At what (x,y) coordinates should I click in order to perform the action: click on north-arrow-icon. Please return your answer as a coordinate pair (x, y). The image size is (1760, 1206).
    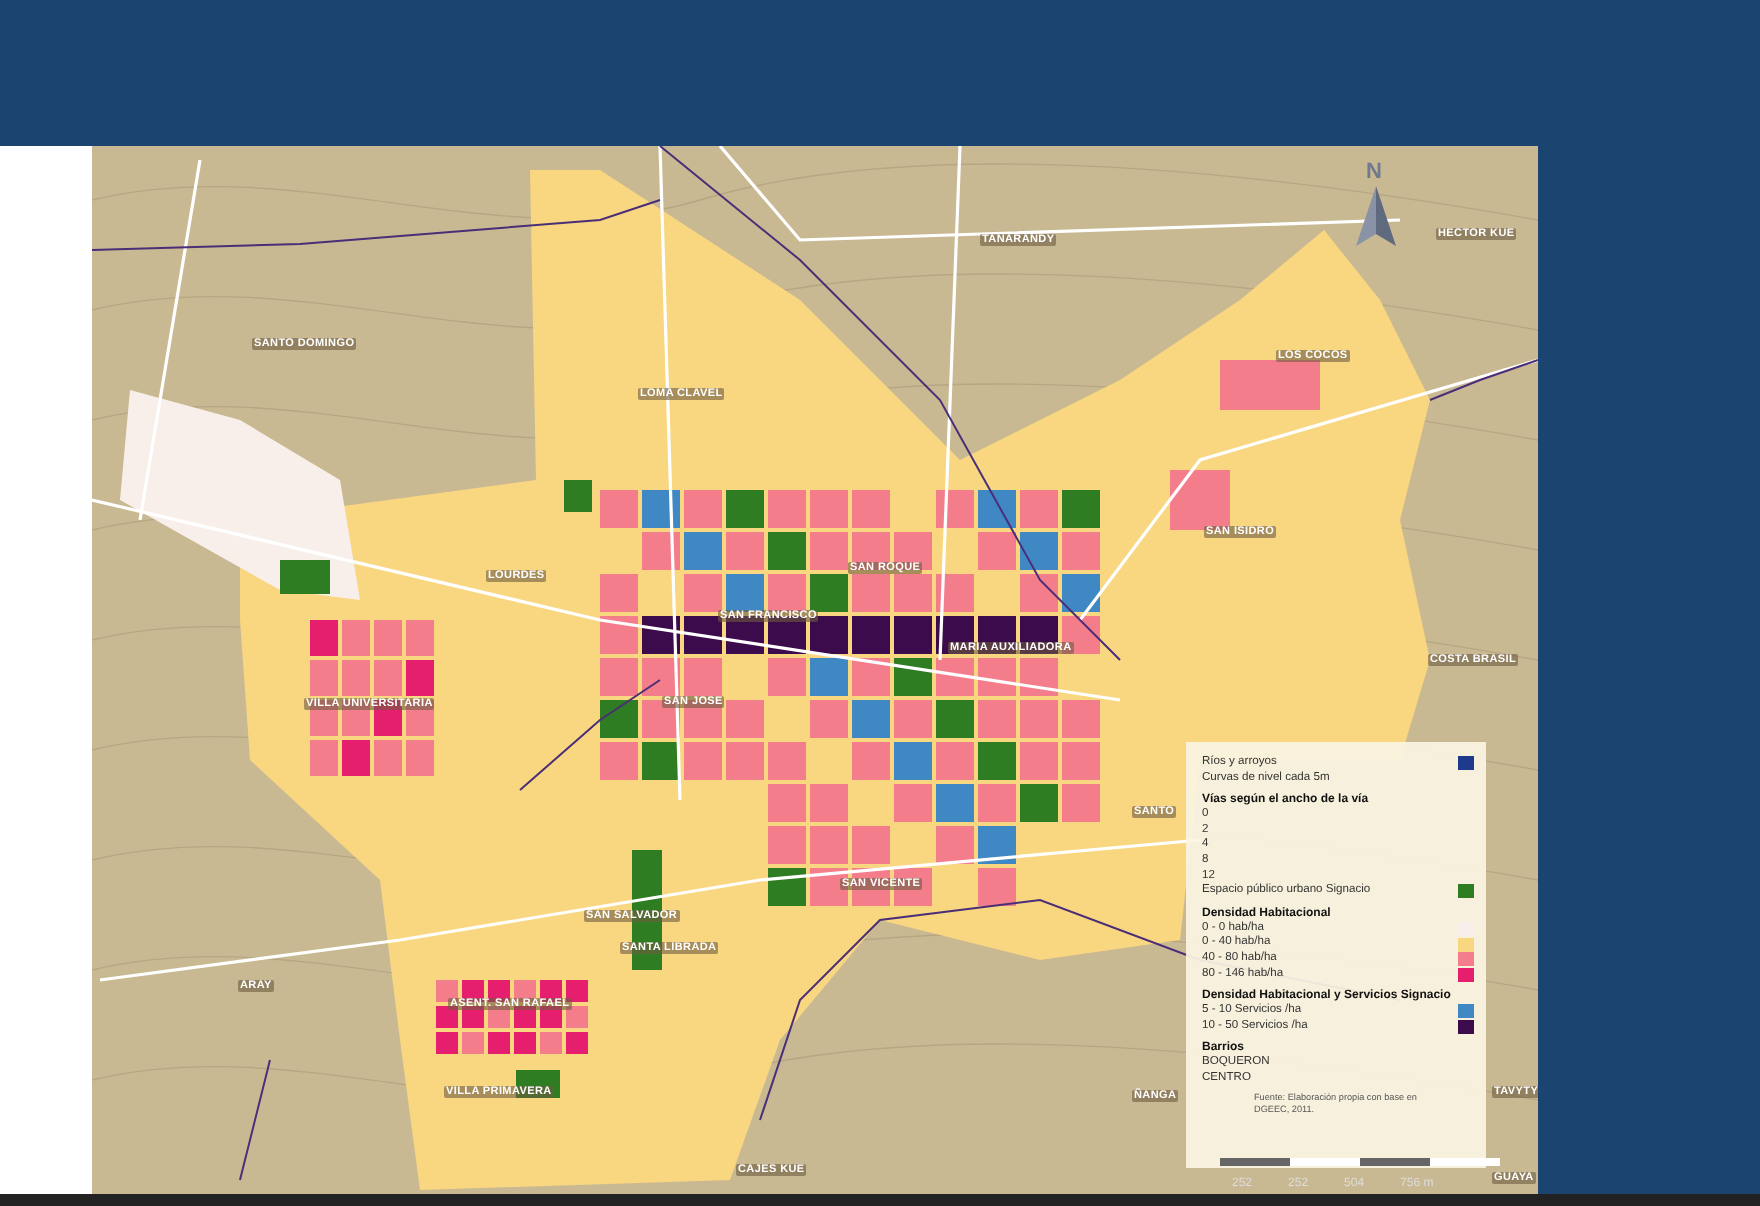
    Looking at the image, I should click on (1376, 218).